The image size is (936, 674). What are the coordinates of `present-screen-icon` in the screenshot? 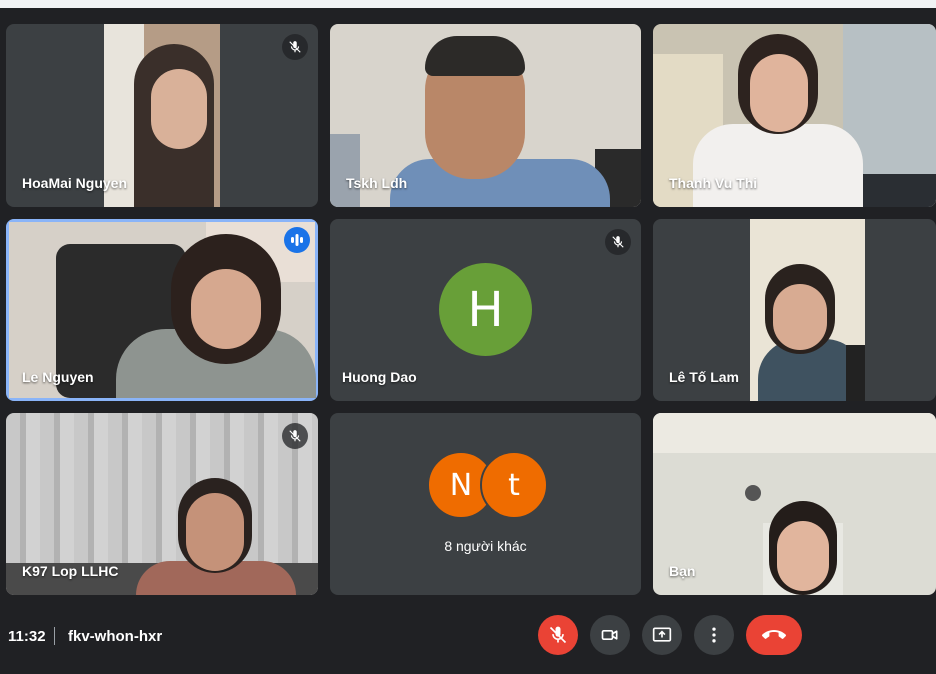 It's located at (662, 634).